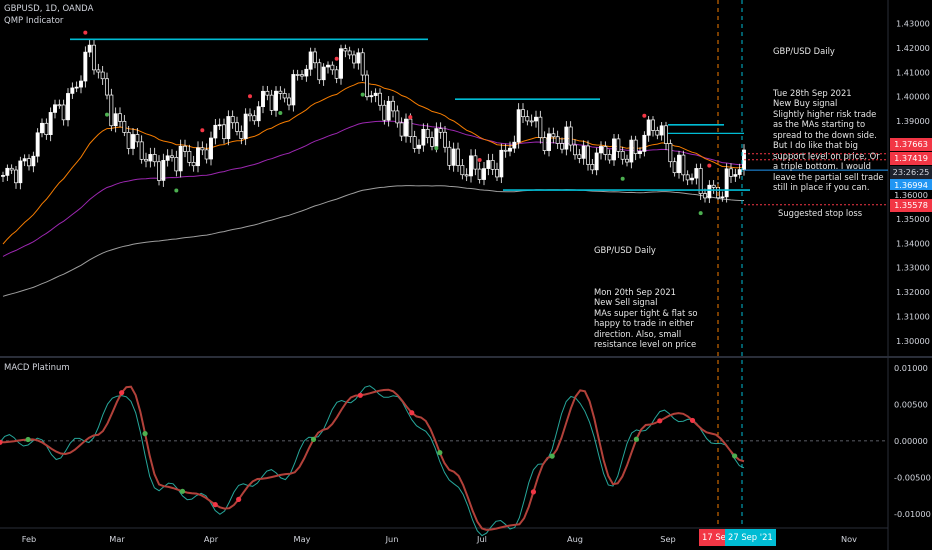  Describe the element at coordinates (913, 243) in the screenshot. I see `price-tick-label: 1.34000` at that location.